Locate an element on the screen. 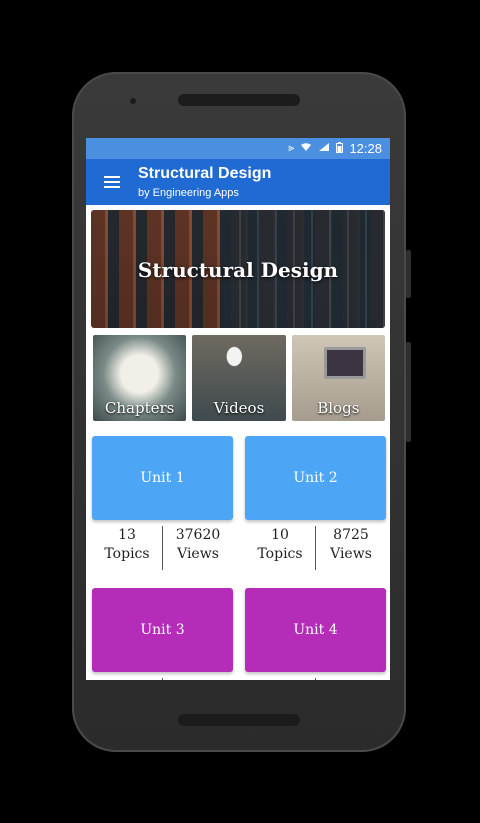 The width and height of the screenshot is (480, 823). app-subtitle: by Engineering Apps is located at coordinates (188, 192).